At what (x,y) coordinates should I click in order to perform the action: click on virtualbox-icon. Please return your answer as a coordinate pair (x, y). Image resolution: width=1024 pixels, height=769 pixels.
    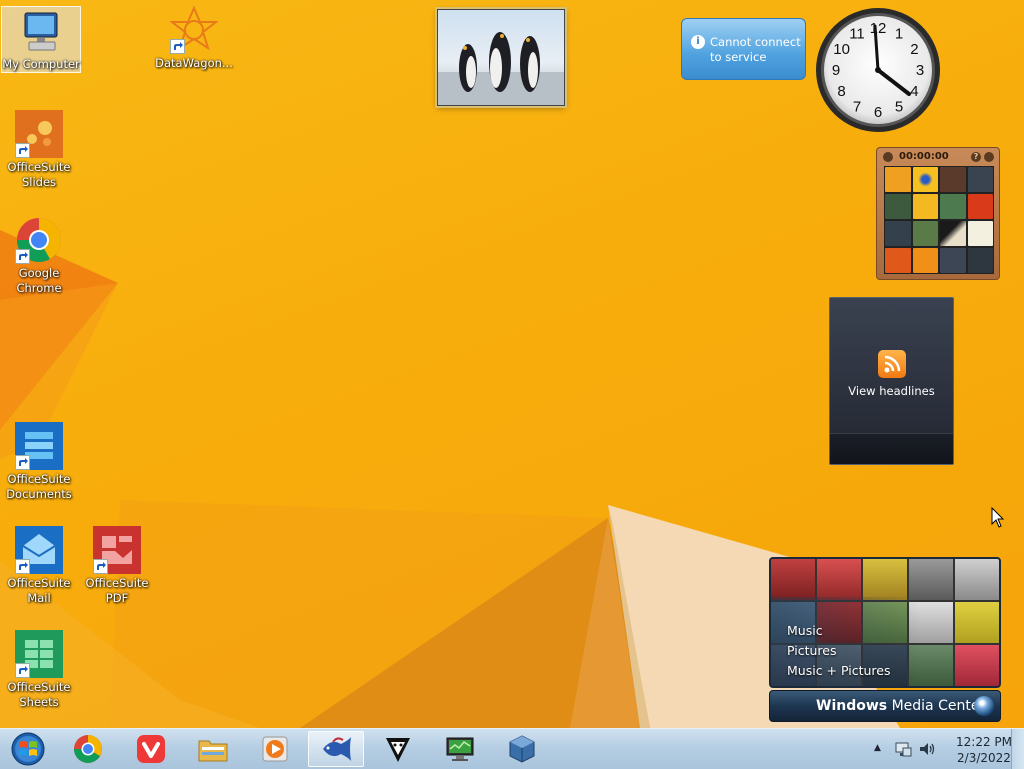
    Looking at the image, I should click on (522, 749).